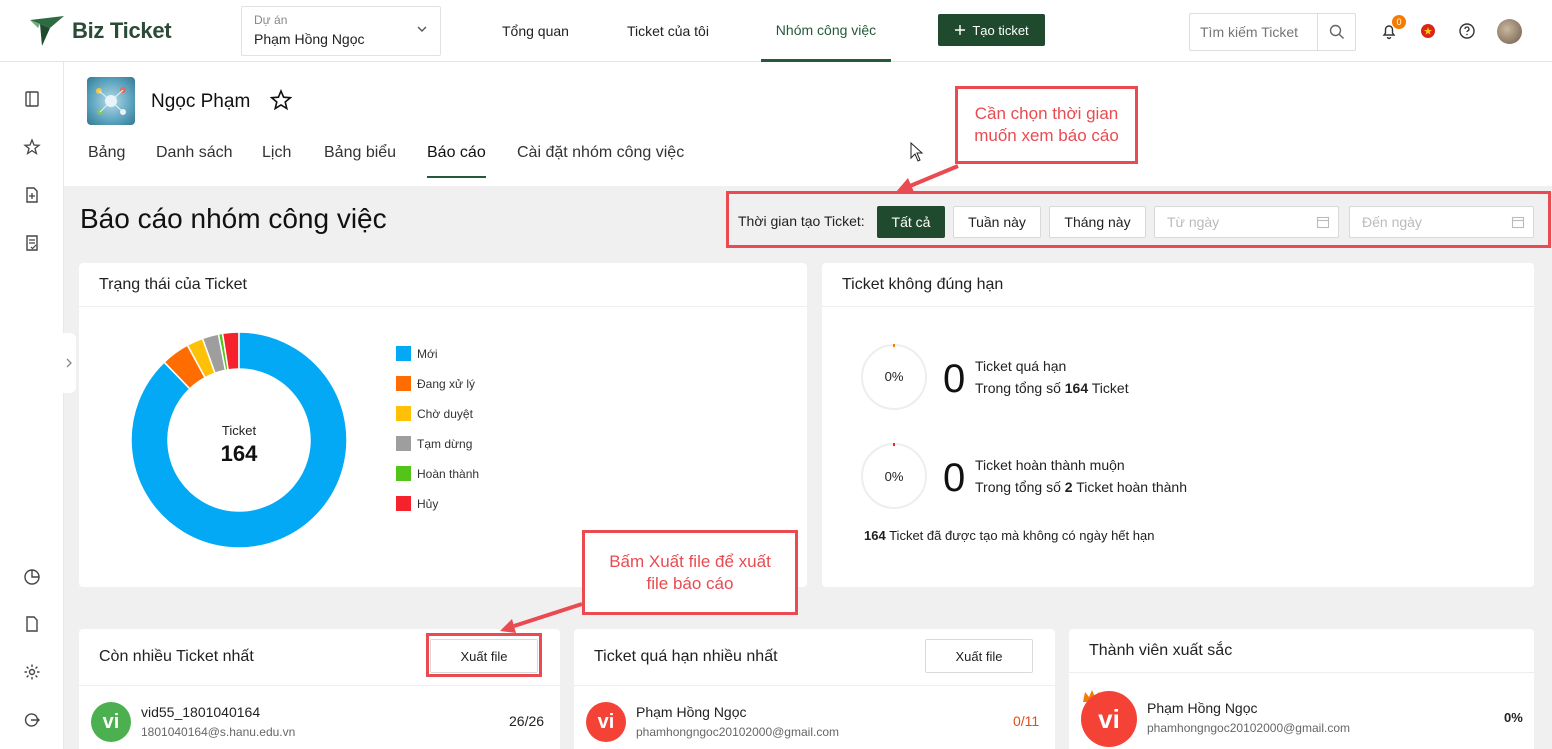 The height and width of the screenshot is (749, 1552). What do you see at coordinates (1000, 30) in the screenshot?
I see `create-ticket-label: Tạo ticket` at bounding box center [1000, 30].